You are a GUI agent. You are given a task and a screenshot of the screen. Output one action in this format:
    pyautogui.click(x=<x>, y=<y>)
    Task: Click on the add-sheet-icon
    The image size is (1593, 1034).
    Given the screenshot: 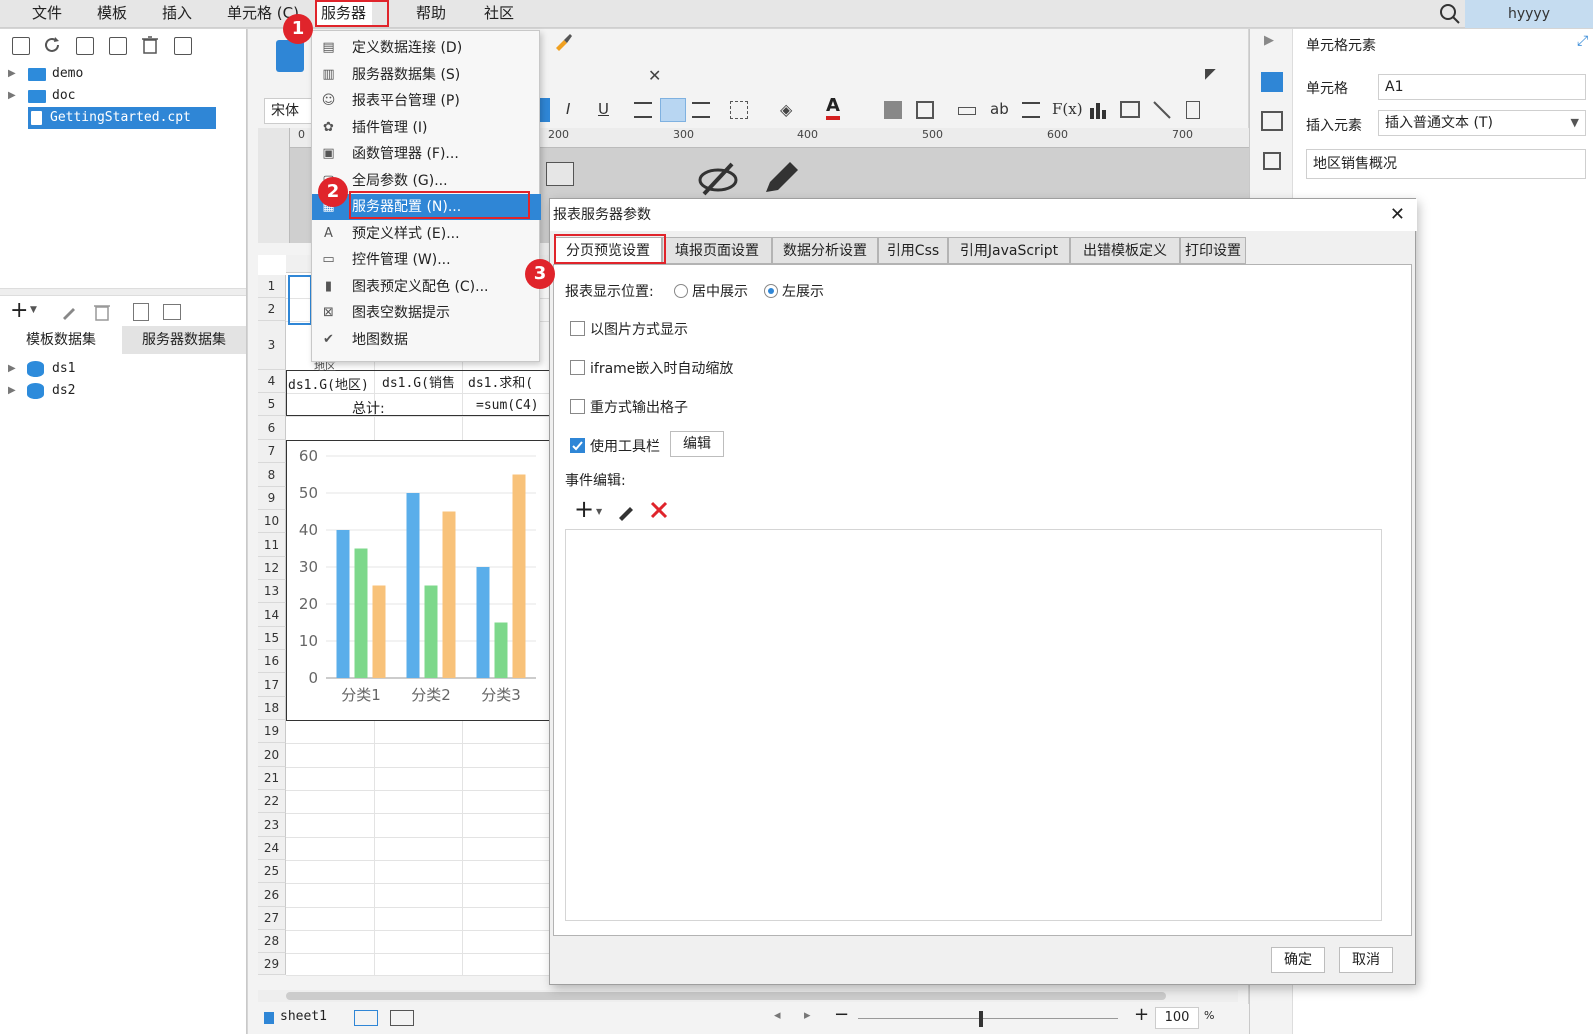 What is the action you would take?
    pyautogui.click(x=366, y=1018)
    